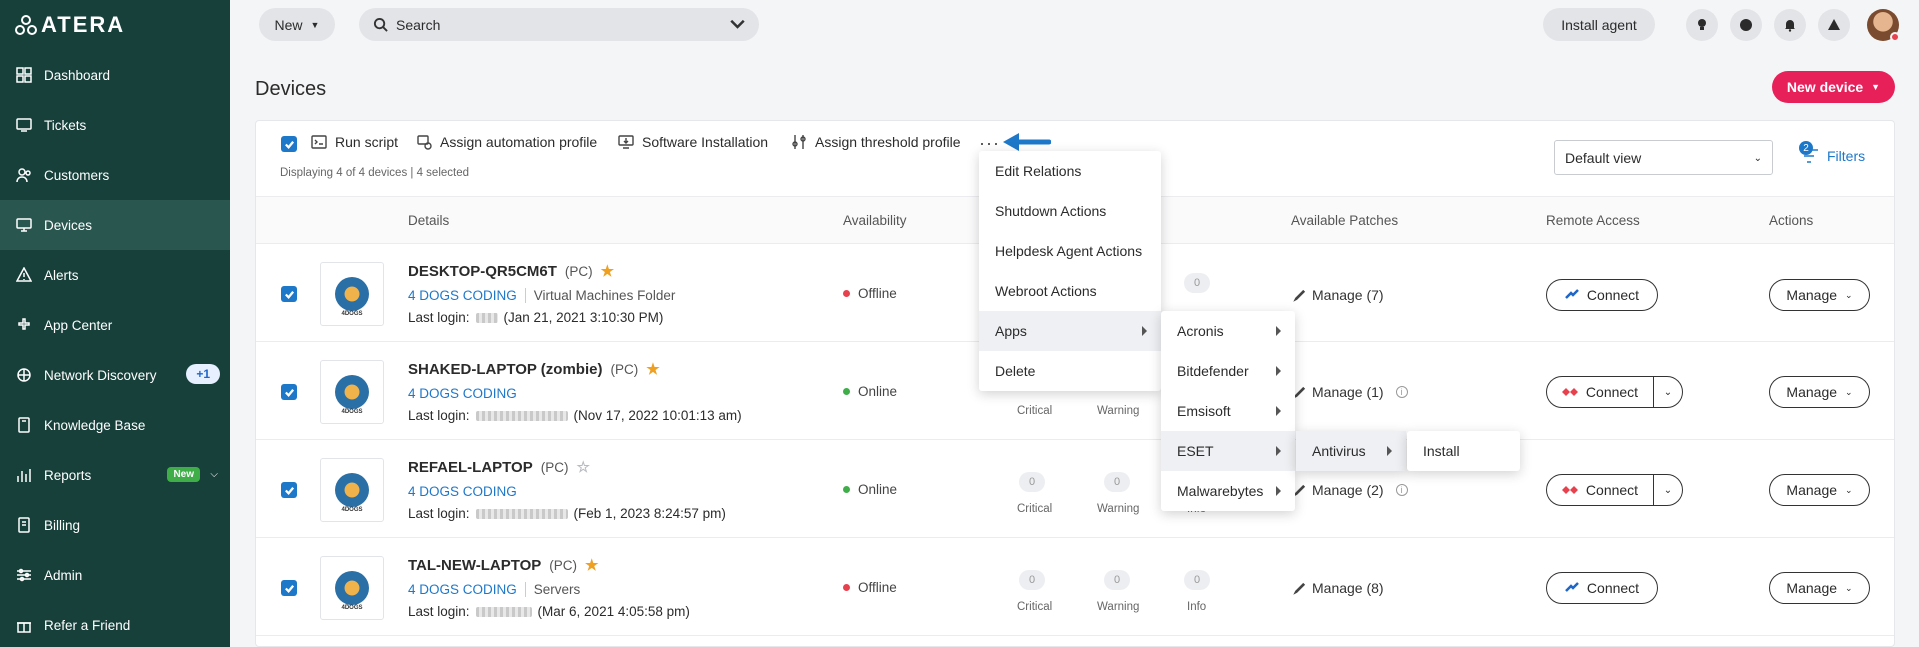 The width and height of the screenshot is (1919, 647). What do you see at coordinates (70, 24) in the screenshot?
I see `atera-logo: ATERA` at bounding box center [70, 24].